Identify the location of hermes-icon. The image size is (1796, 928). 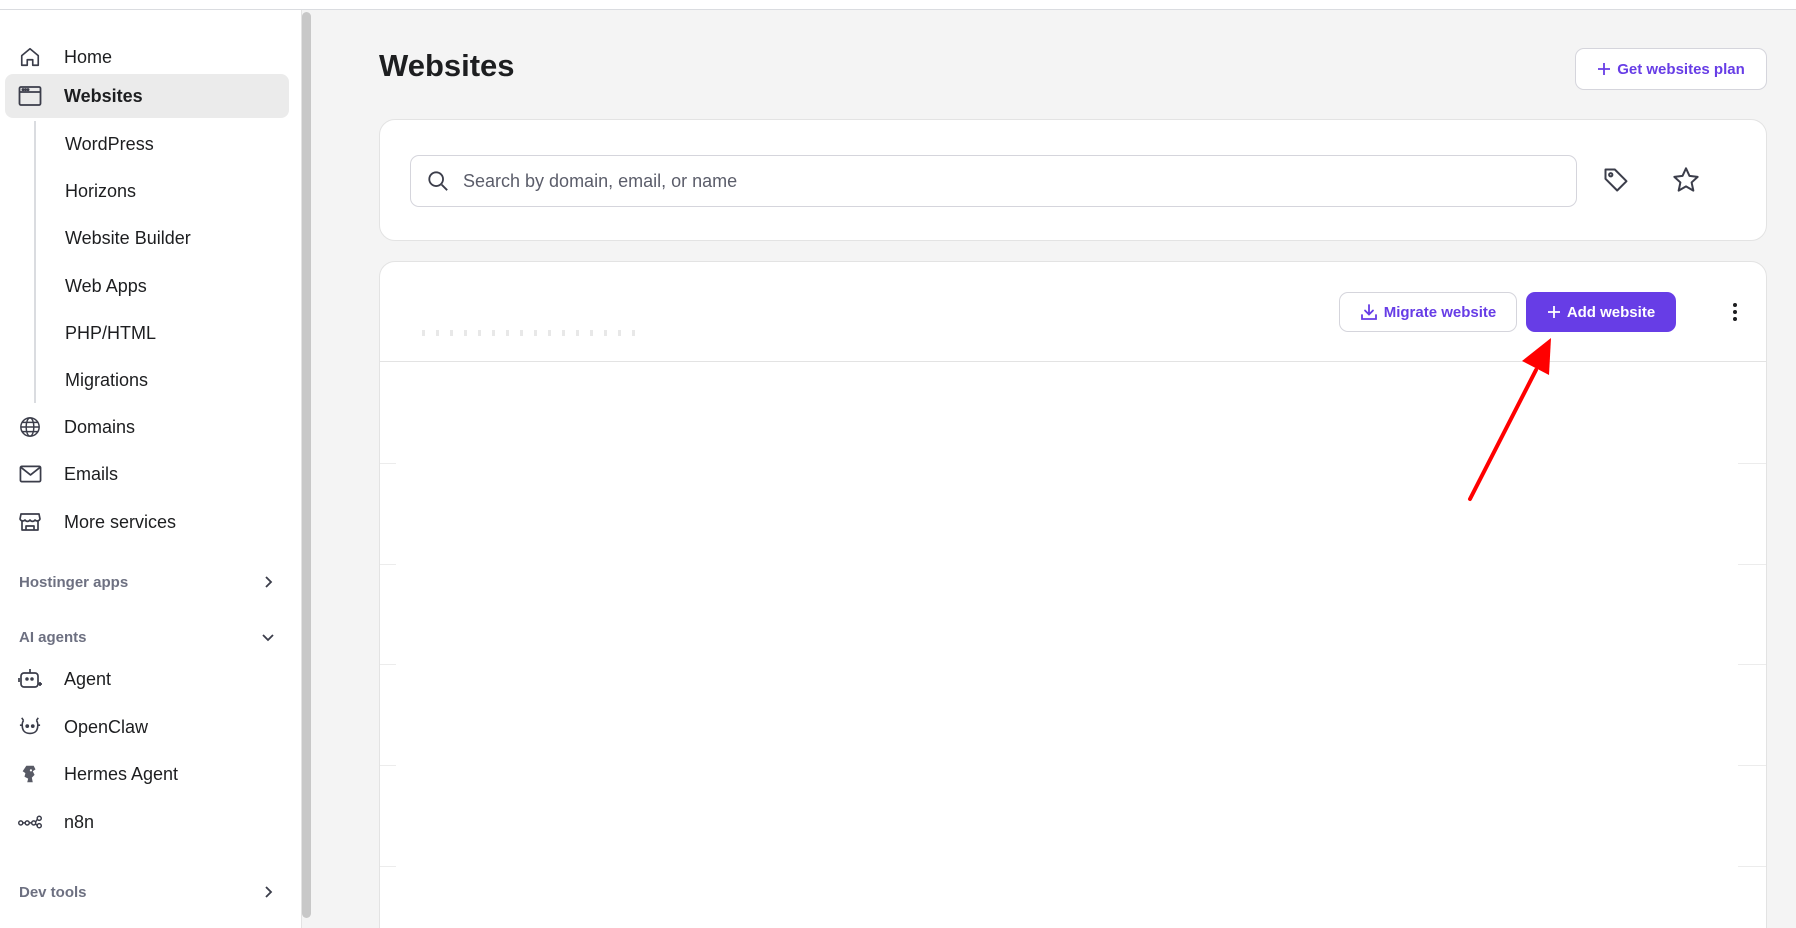
(30, 774).